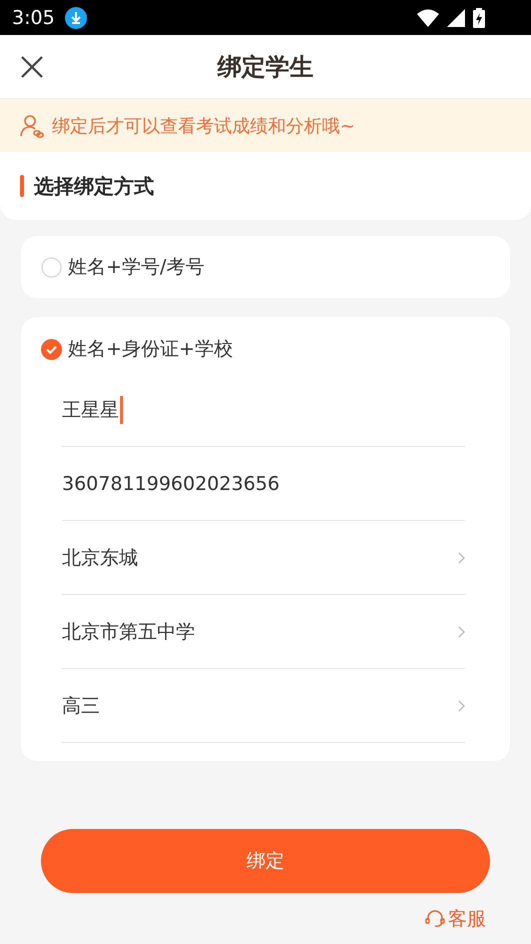 The width and height of the screenshot is (531, 944). What do you see at coordinates (263, 410) in the screenshot?
I see `input-field: 王星星` at bounding box center [263, 410].